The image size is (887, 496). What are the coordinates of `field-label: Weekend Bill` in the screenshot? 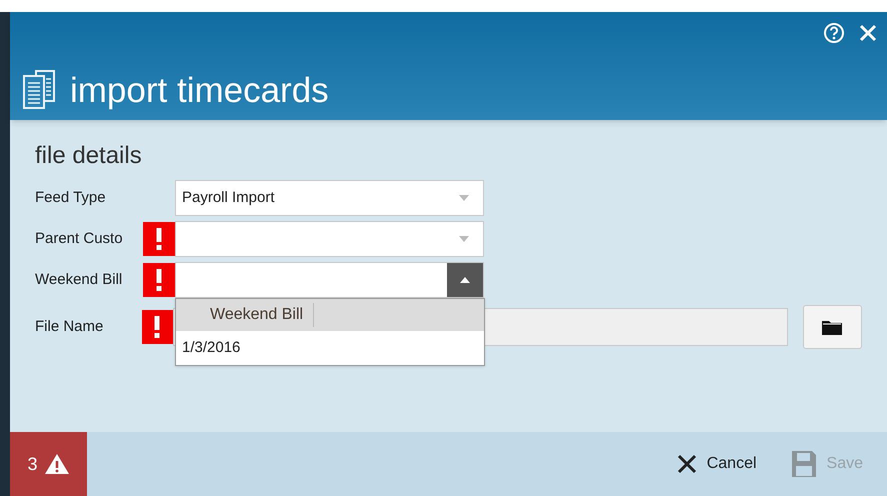 It's located at (79, 280).